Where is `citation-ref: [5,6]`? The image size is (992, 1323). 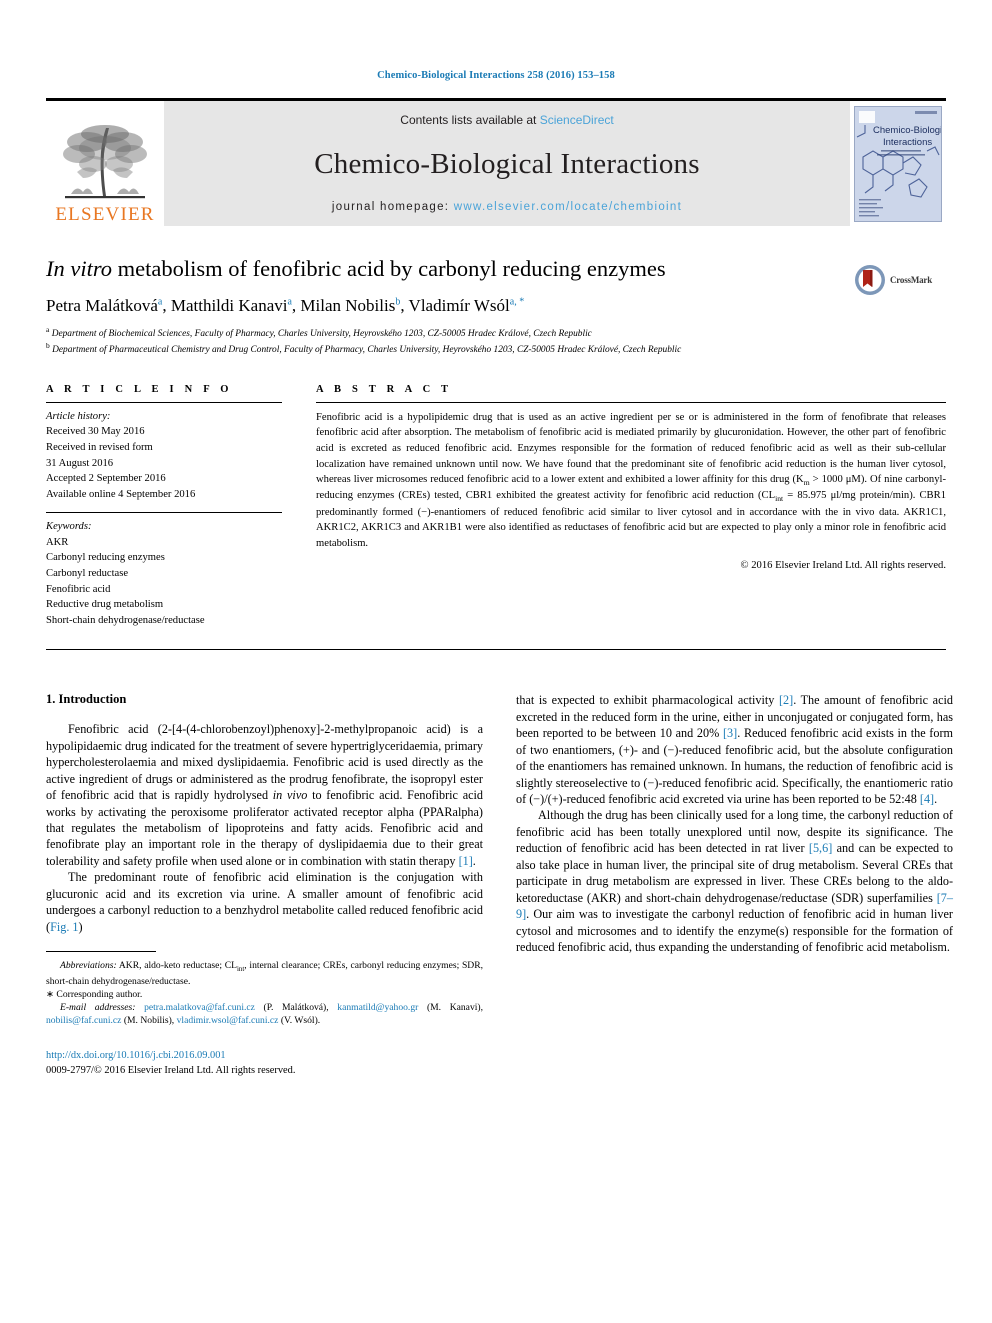 citation-ref: [5,6] is located at coordinates (820, 848).